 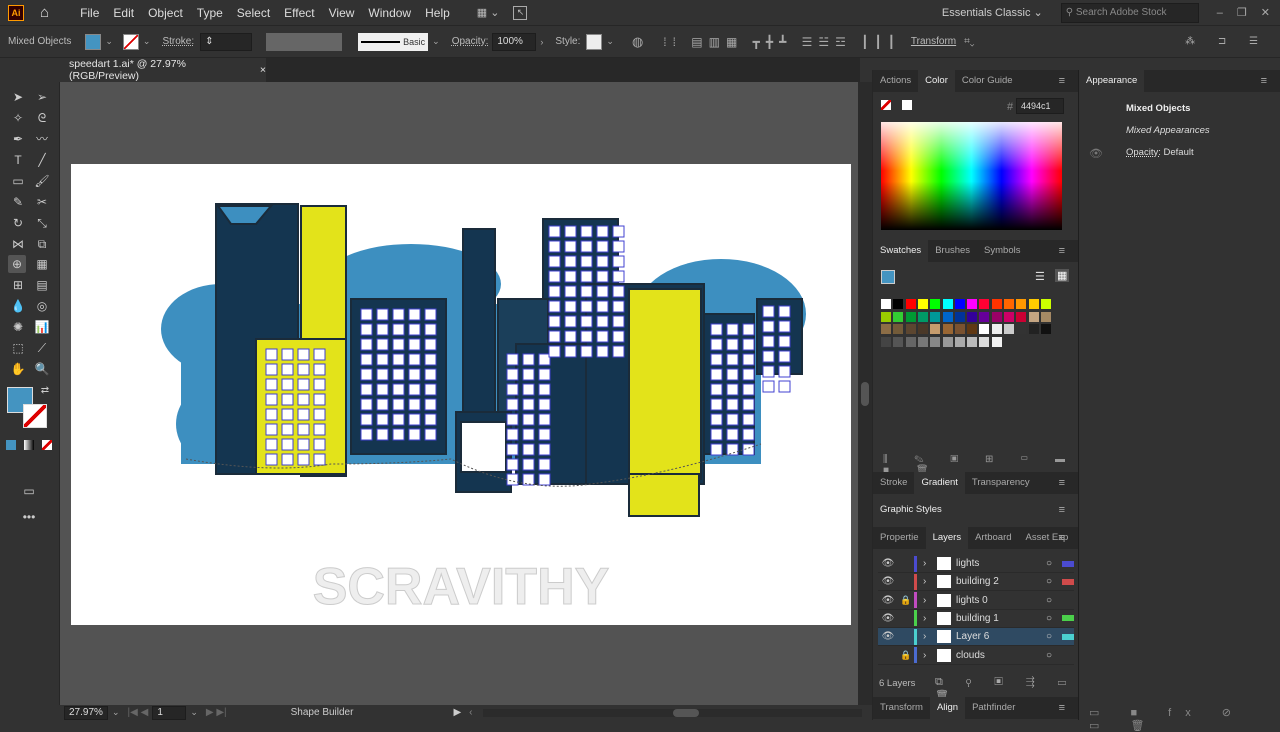 I want to click on menu-type: Type, so click(x=210, y=13).